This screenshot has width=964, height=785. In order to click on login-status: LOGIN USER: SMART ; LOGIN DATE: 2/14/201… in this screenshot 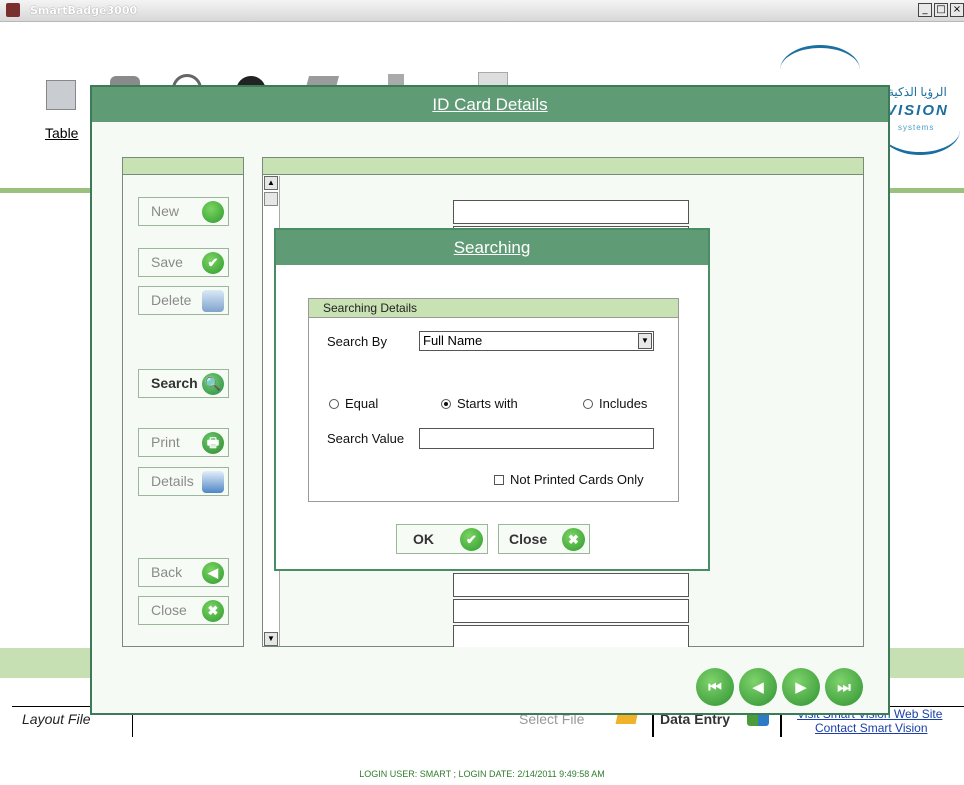, I will do `click(482, 774)`.